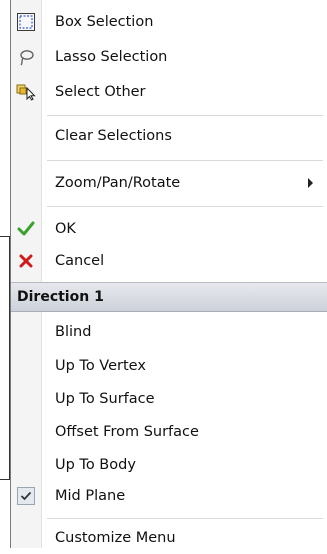 This screenshot has width=327, height=554. What do you see at coordinates (105, 399) in the screenshot?
I see `up-to-surface-label: Up To Surface` at bounding box center [105, 399].